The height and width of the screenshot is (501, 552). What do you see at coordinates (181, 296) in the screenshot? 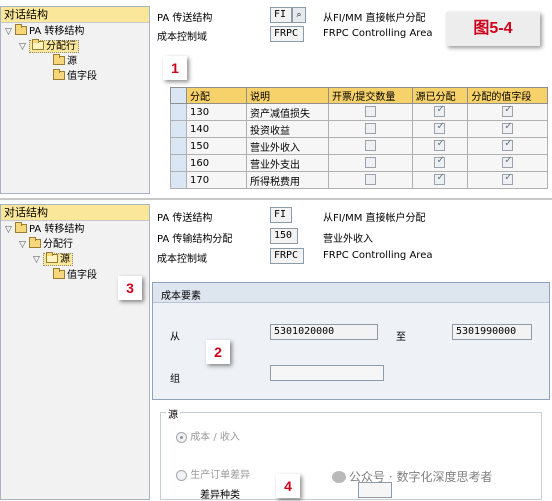
I see `cost-element-title: 成本要素` at bounding box center [181, 296].